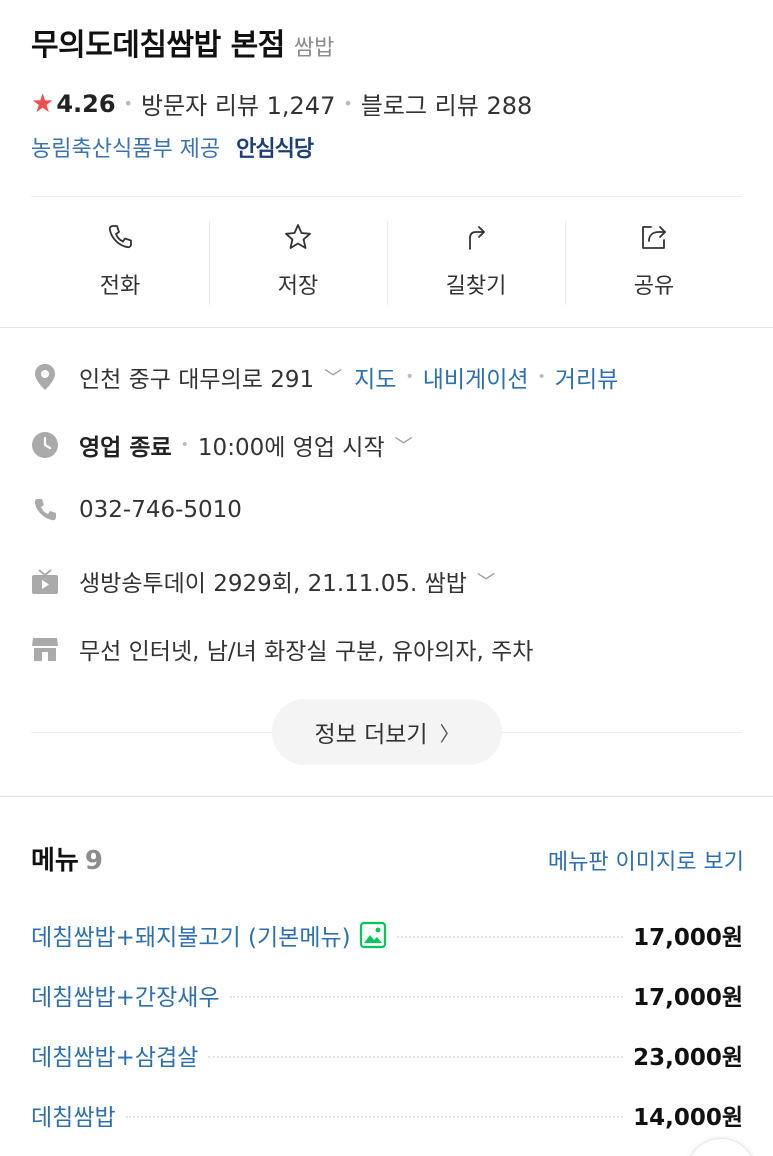  What do you see at coordinates (387, 995) in the screenshot?
I see `menu-item: 데침쌈밥+간장새우 17,000원` at bounding box center [387, 995].